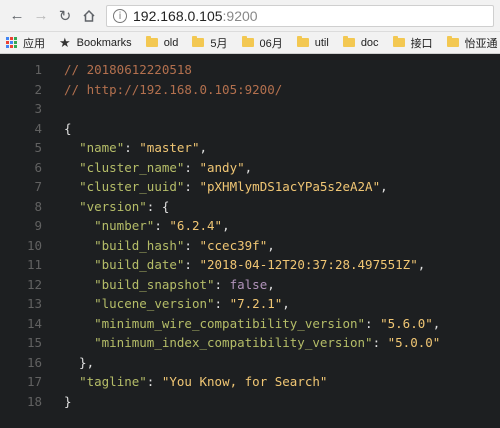 The image size is (500, 428). Describe the element at coordinates (222, 167) in the screenshot. I see `json-str-token: "andy"` at that location.